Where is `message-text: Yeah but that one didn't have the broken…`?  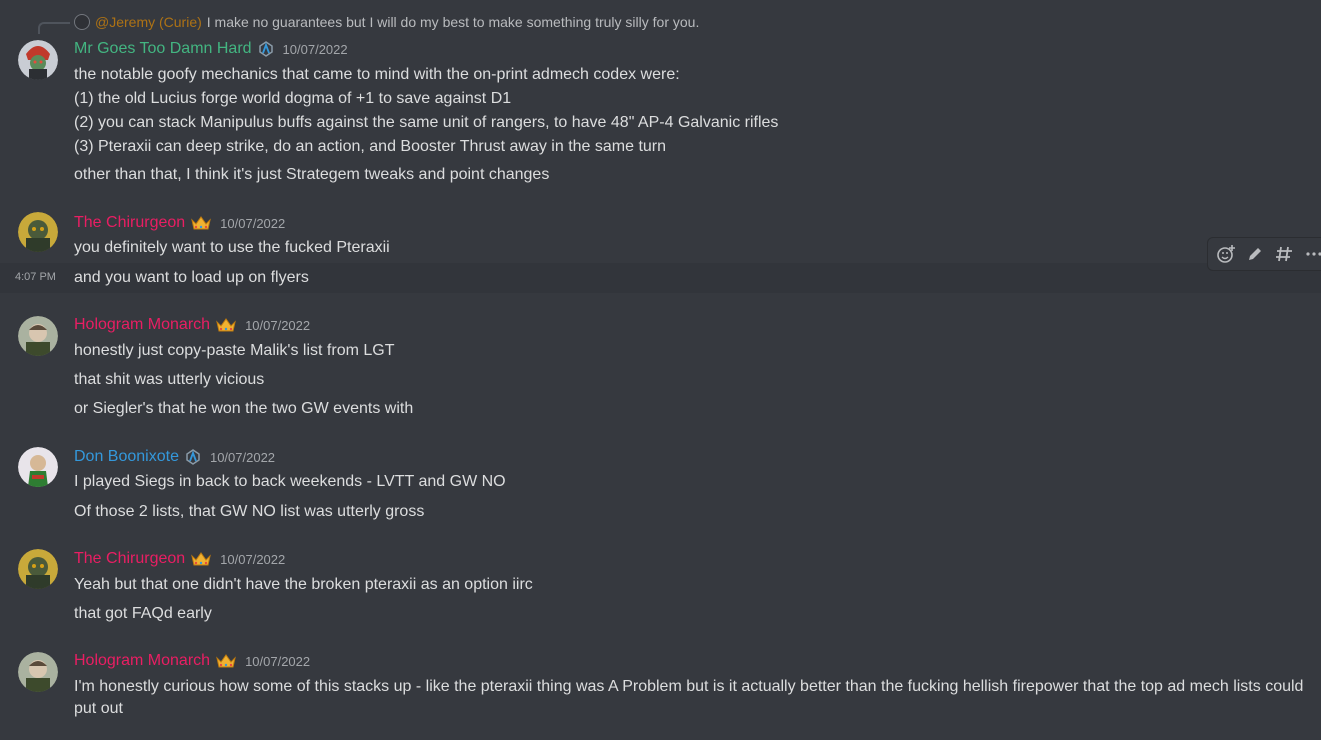
message-text: Yeah but that one didn't have the broken… is located at coordinates (303, 584).